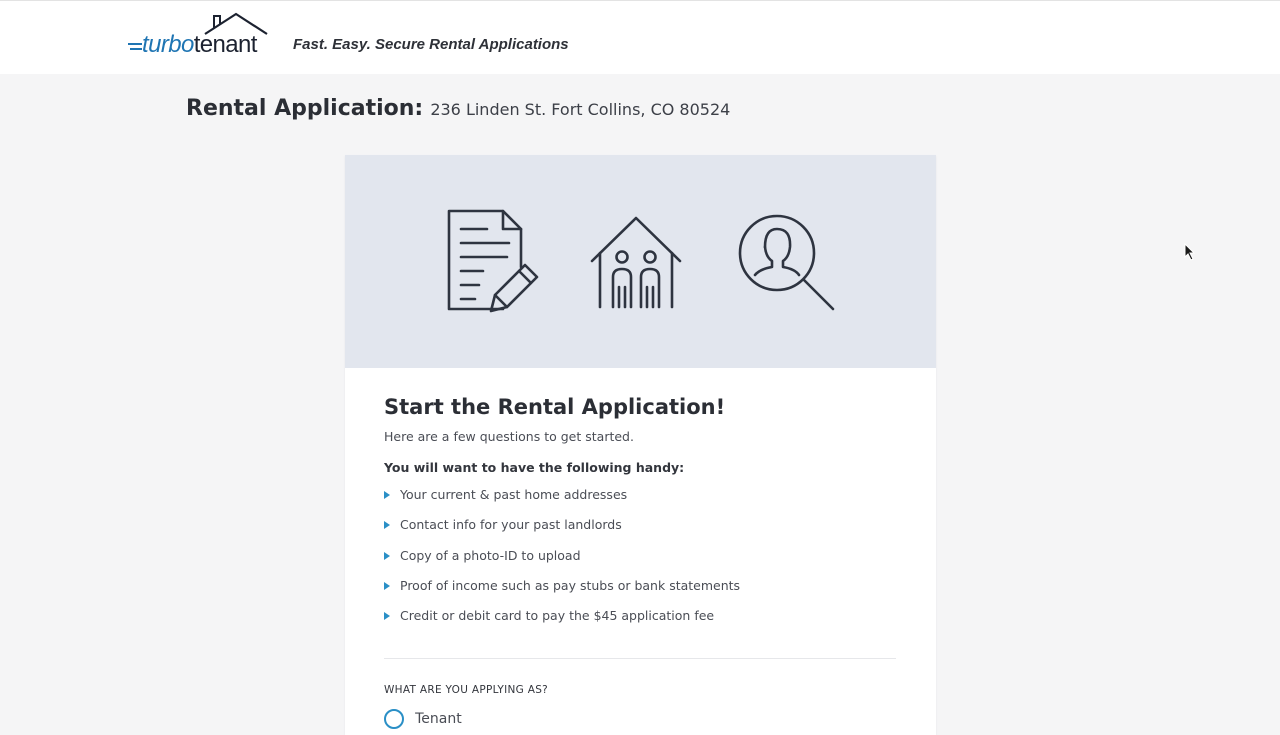 This screenshot has width=1280, height=735. I want to click on logo-tenant: tenant, so click(225, 44).